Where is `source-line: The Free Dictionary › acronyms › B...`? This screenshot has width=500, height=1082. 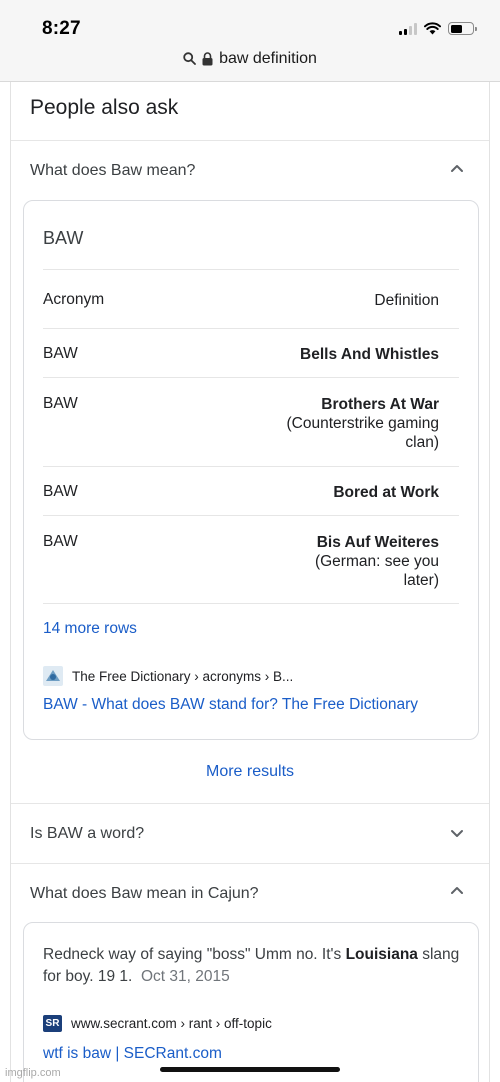
source-line: The Free Dictionary › acronyms › B... is located at coordinates (168, 676).